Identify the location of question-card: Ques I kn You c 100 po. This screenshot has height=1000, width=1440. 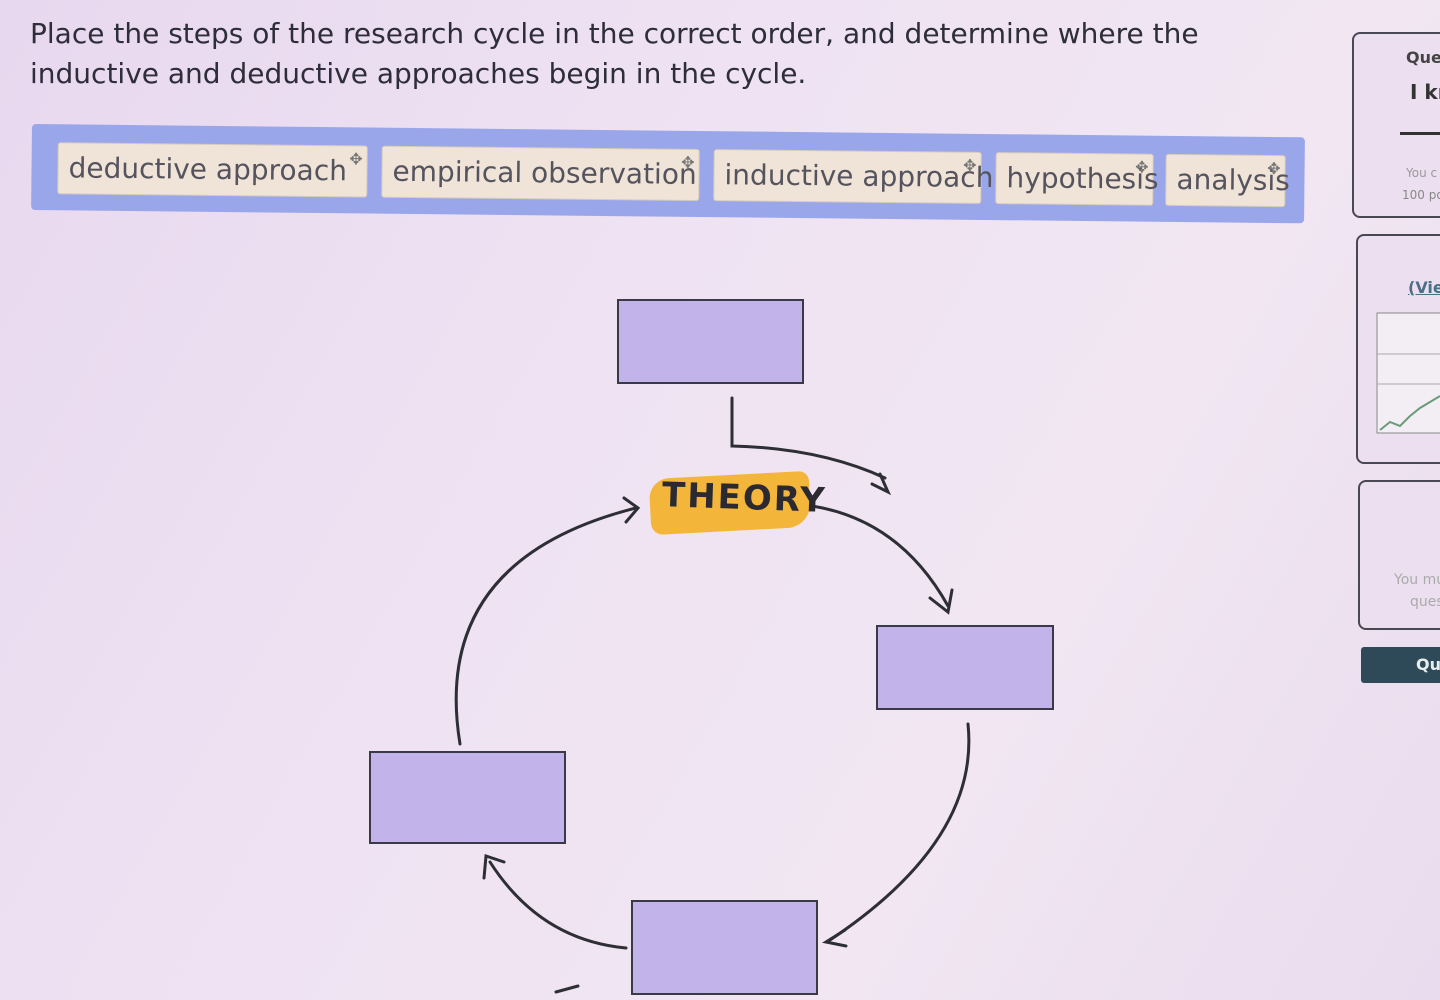
(1396, 125).